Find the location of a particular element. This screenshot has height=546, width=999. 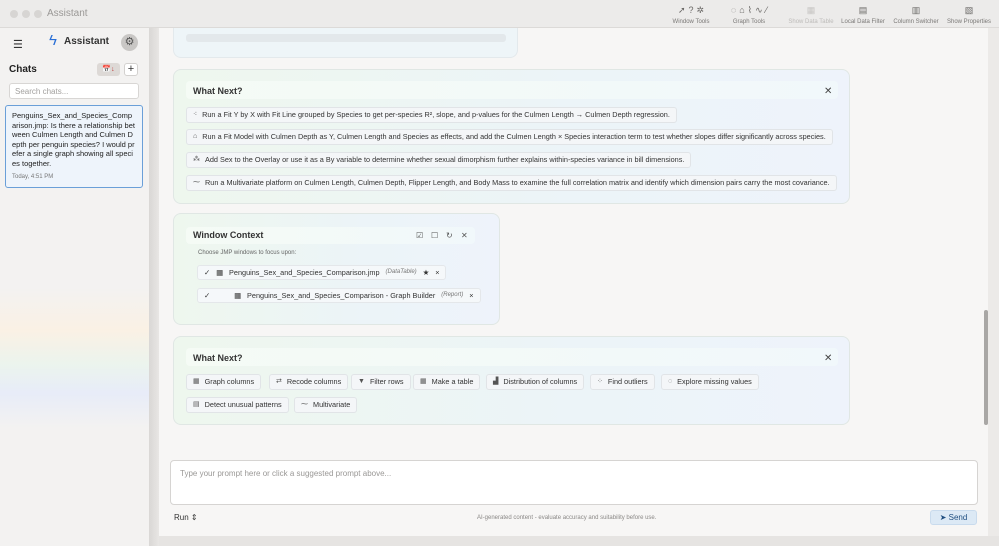

close-context-icon: ✕ is located at coordinates (464, 235).